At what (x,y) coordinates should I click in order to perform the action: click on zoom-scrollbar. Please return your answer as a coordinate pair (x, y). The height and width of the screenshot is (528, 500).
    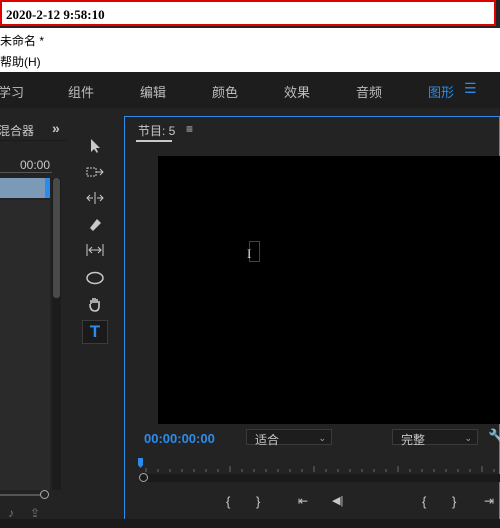
    Looking at the image, I should click on (320, 478).